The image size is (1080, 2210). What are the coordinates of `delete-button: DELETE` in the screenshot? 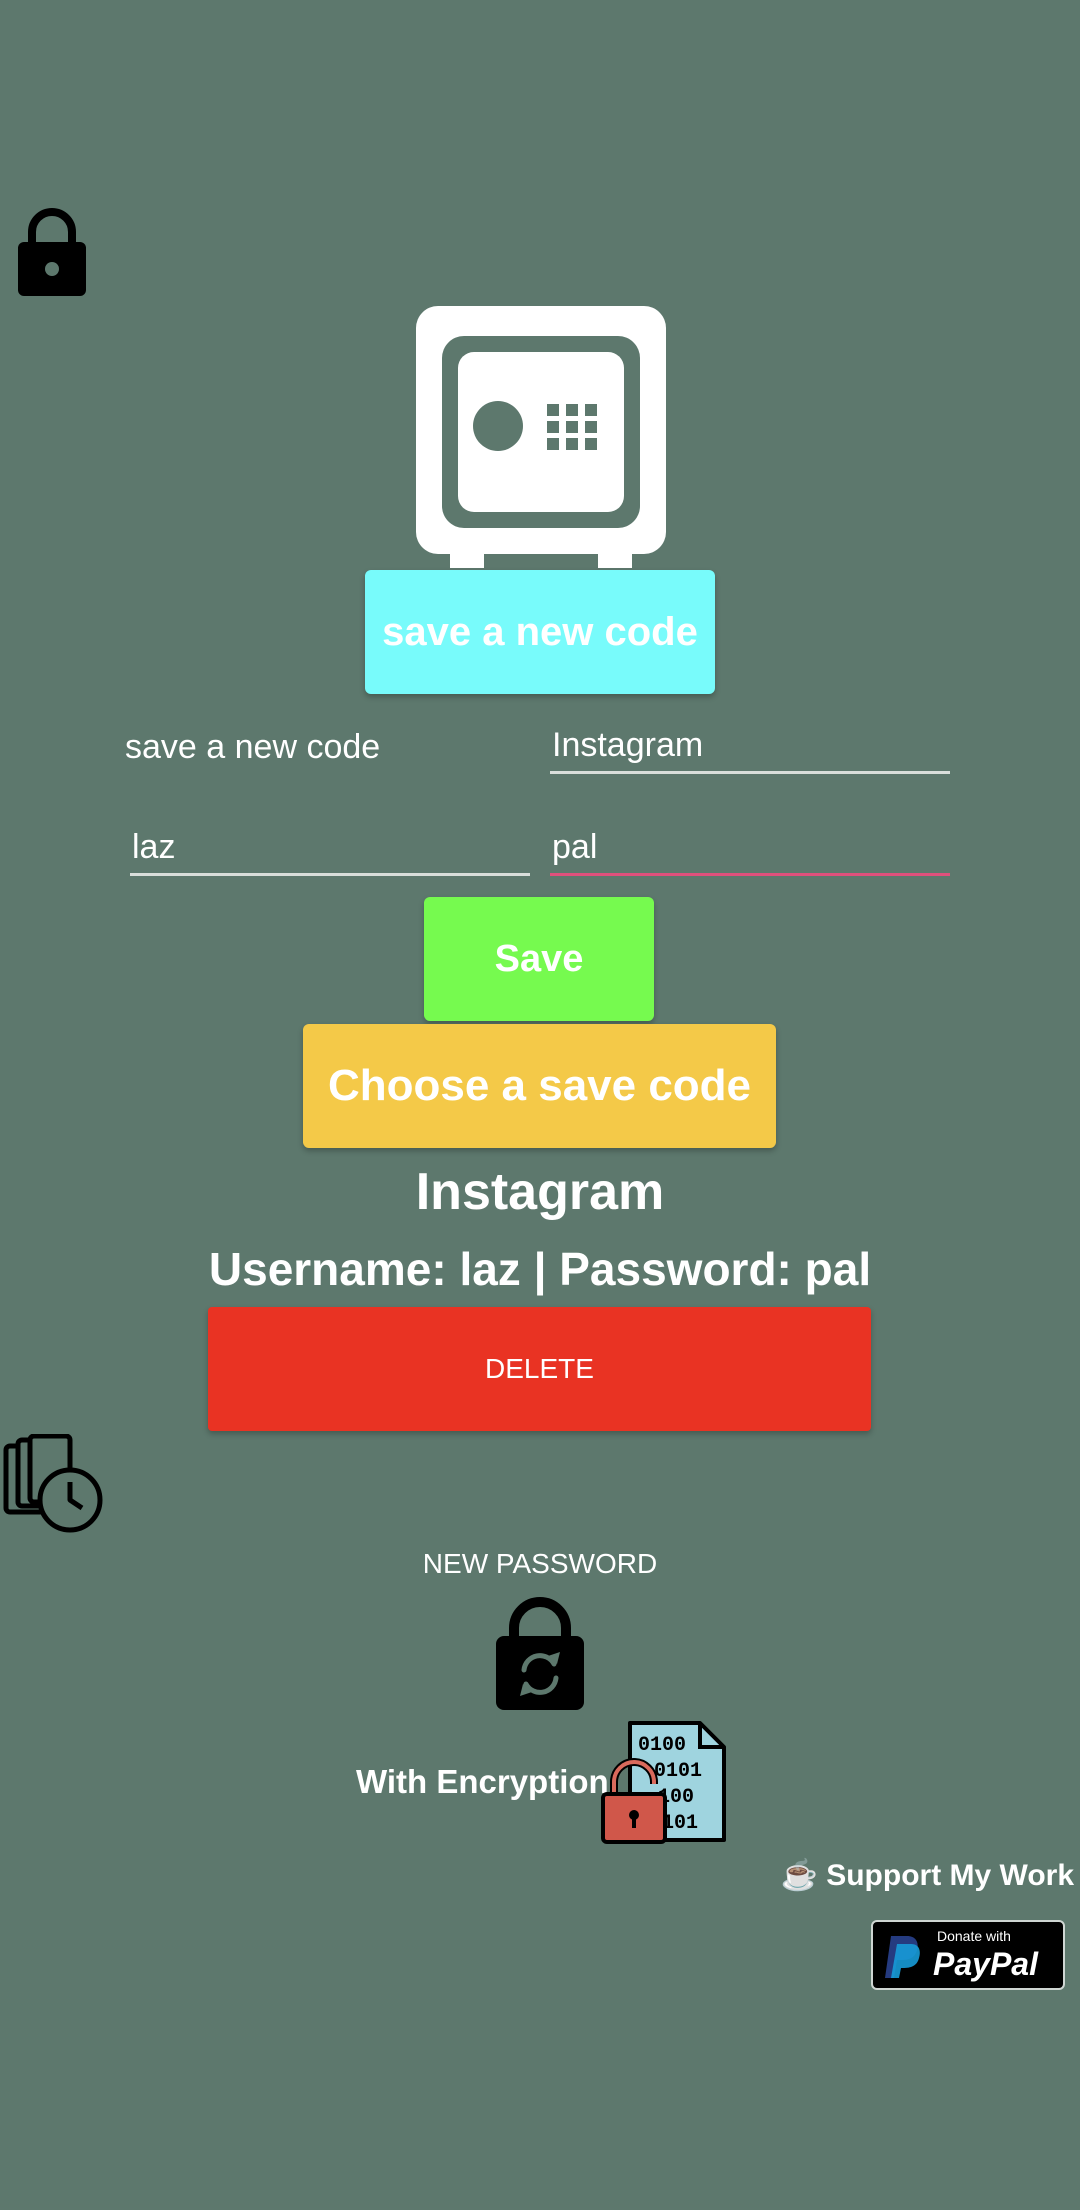 It's located at (539, 1369).